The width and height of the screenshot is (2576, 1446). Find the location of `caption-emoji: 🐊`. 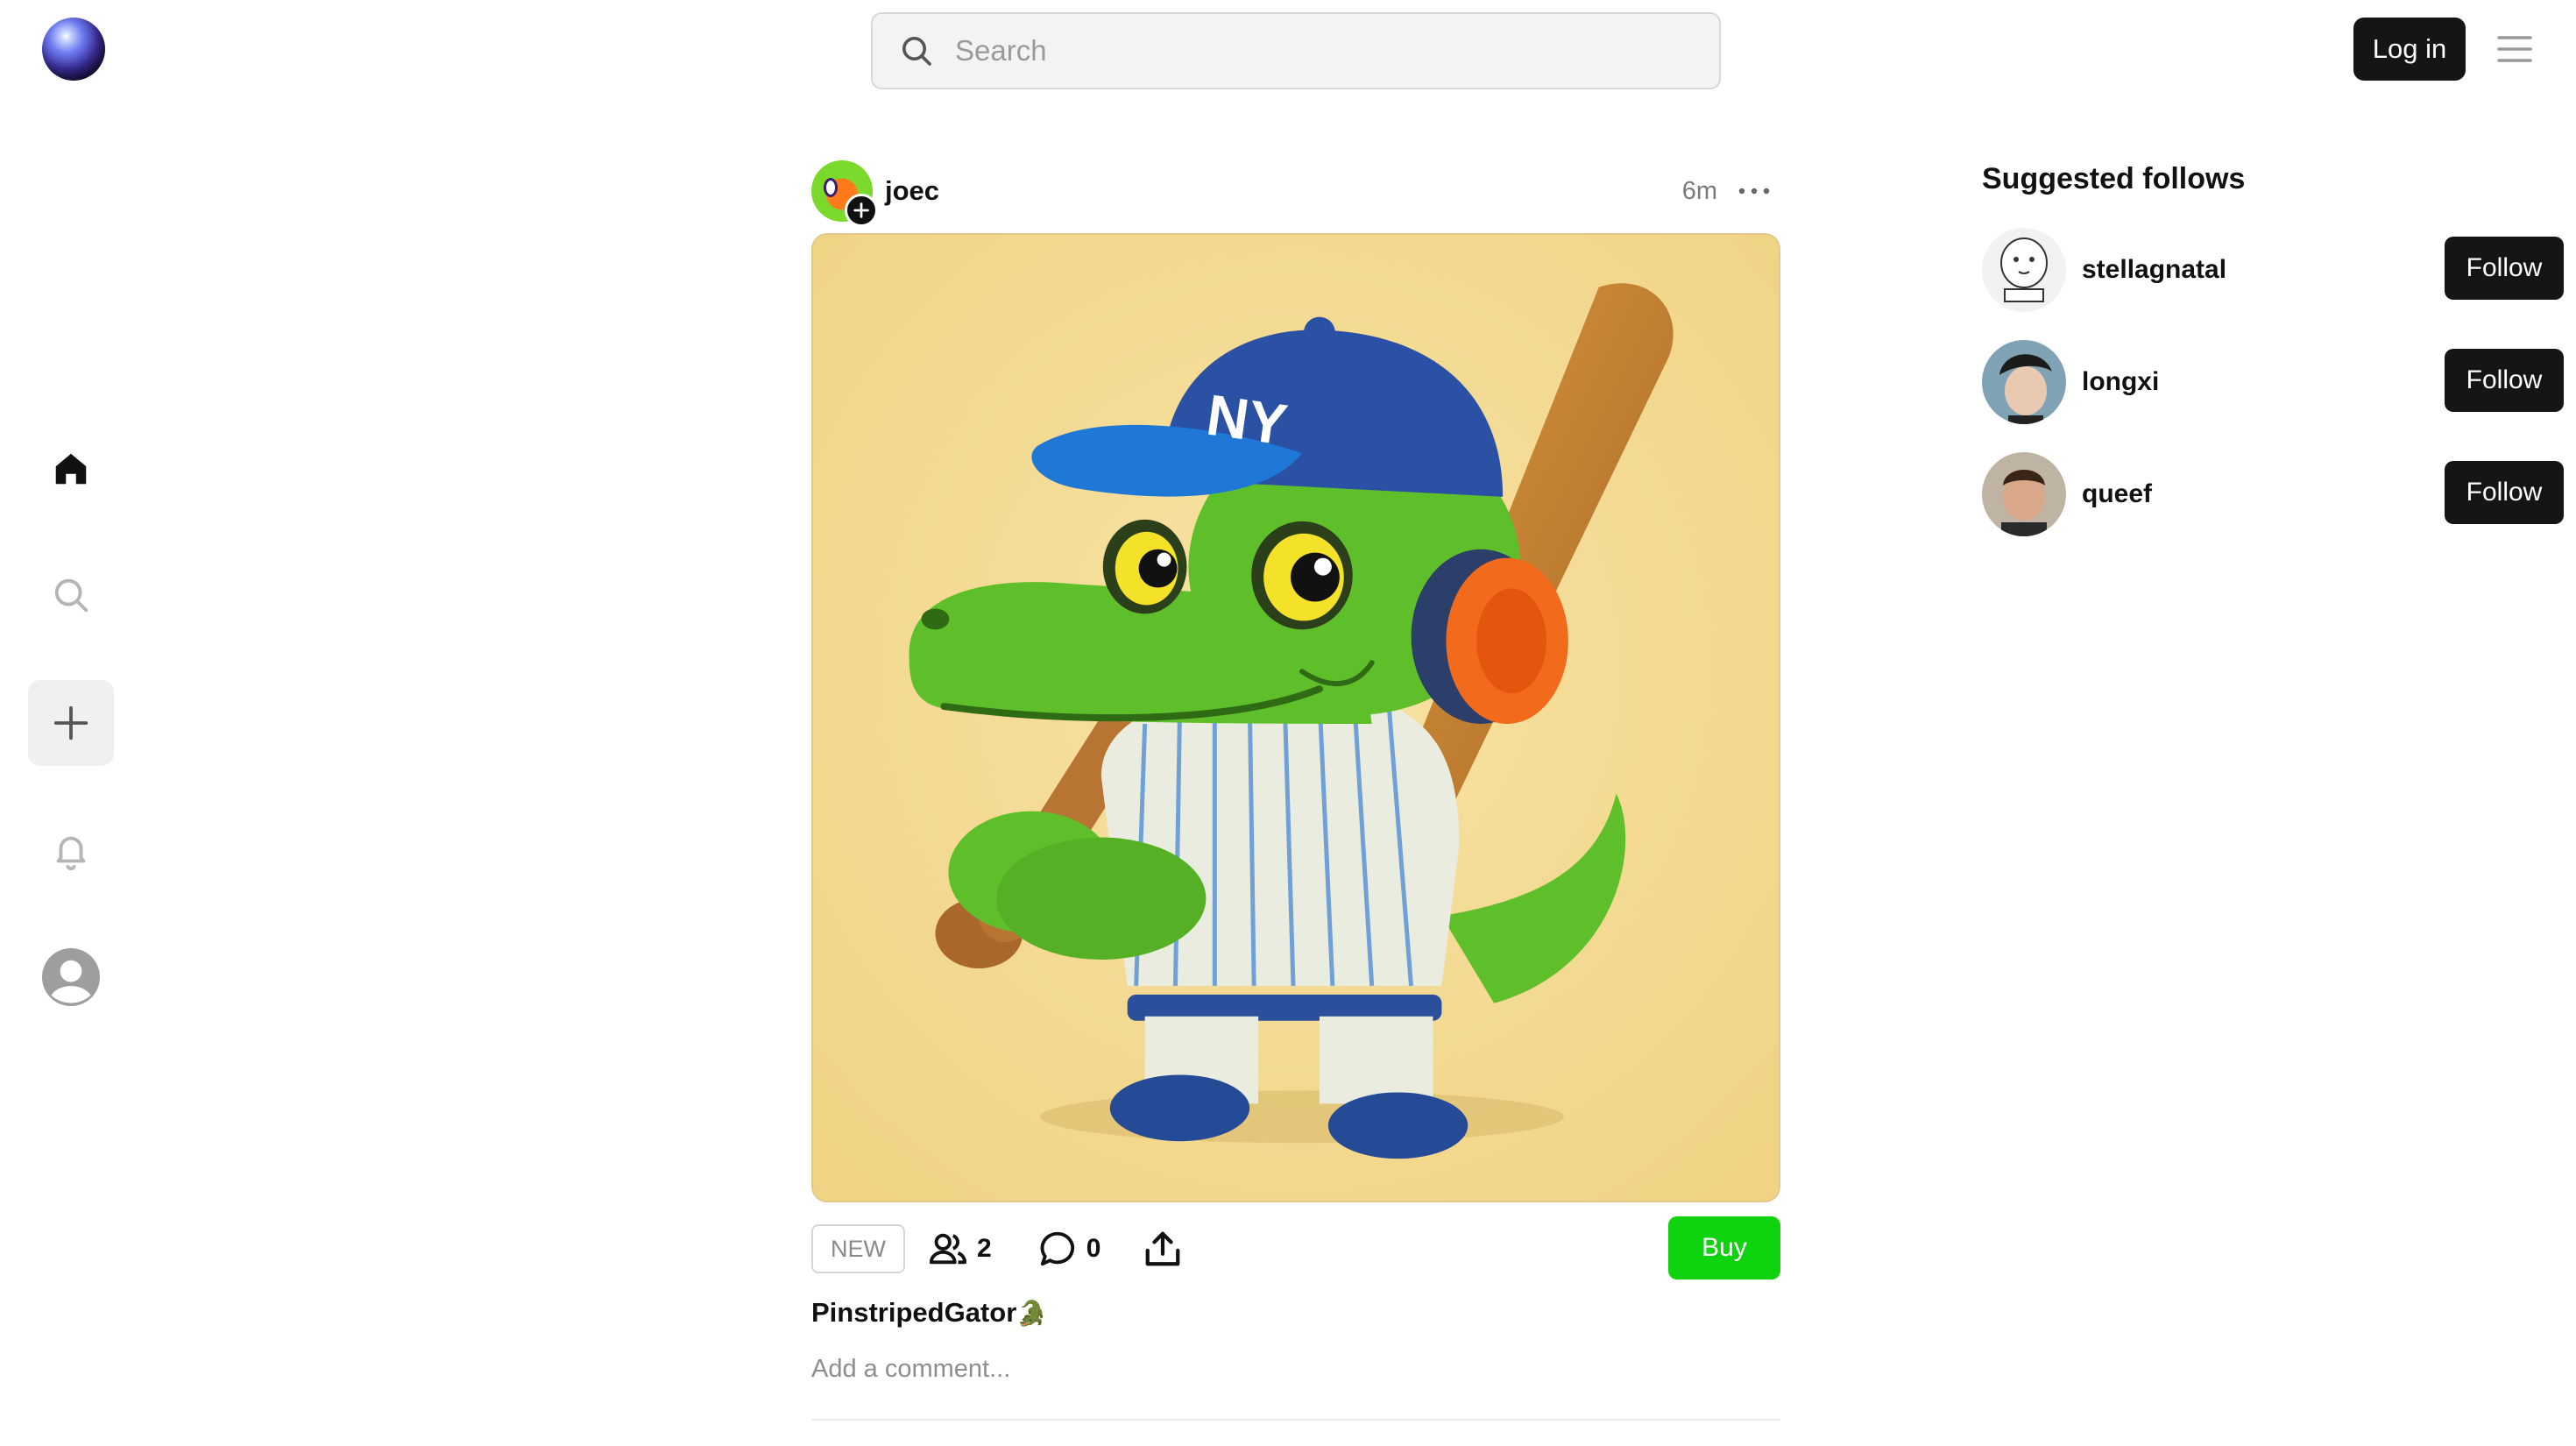

caption-emoji: 🐊 is located at coordinates (1032, 1313).